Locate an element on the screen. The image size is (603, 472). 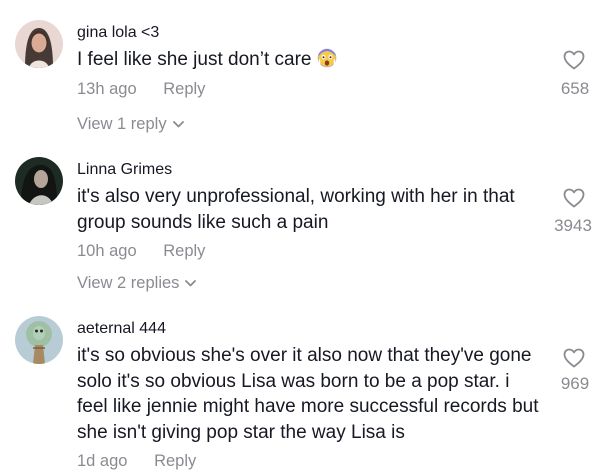
like-count: 3943 is located at coordinates (573, 225).